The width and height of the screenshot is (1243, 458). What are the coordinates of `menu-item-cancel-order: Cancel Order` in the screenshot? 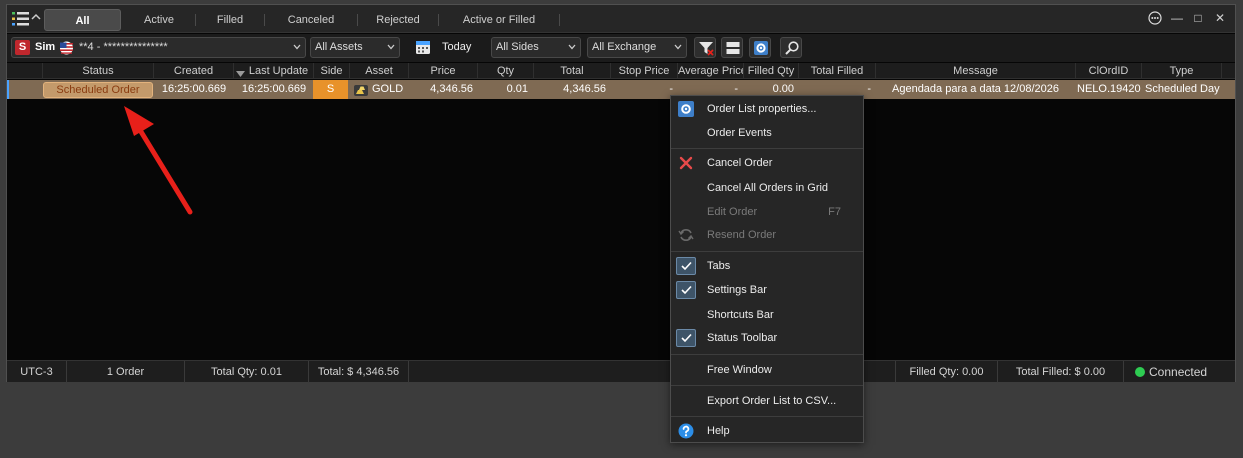 It's located at (767, 163).